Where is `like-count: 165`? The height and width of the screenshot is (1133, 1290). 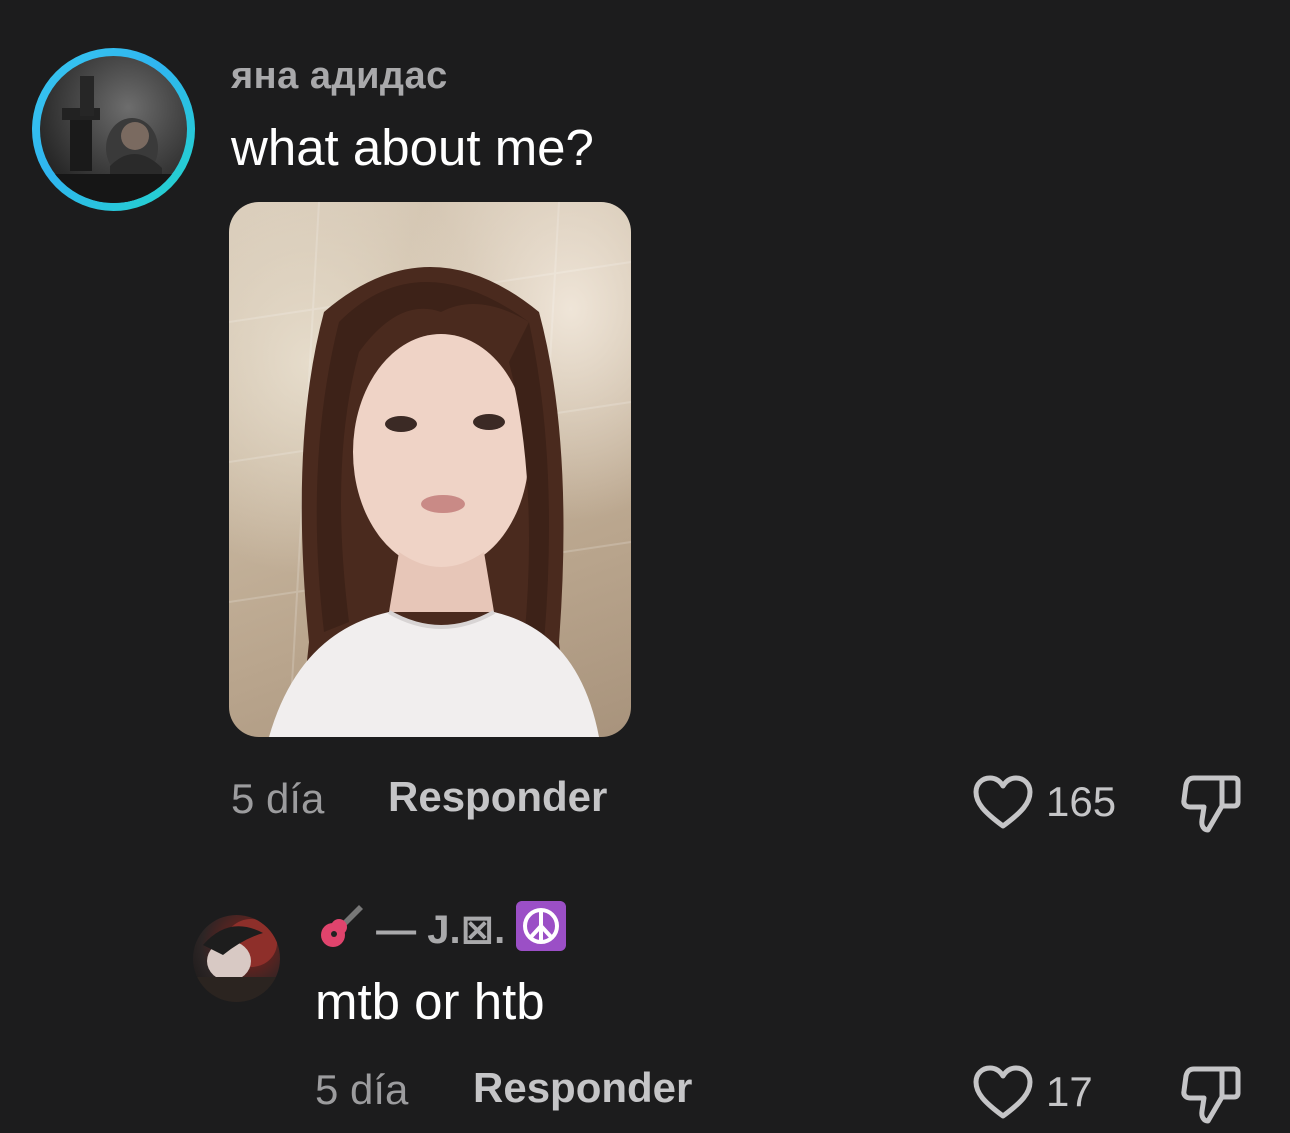 like-count: 165 is located at coordinates (1081, 801).